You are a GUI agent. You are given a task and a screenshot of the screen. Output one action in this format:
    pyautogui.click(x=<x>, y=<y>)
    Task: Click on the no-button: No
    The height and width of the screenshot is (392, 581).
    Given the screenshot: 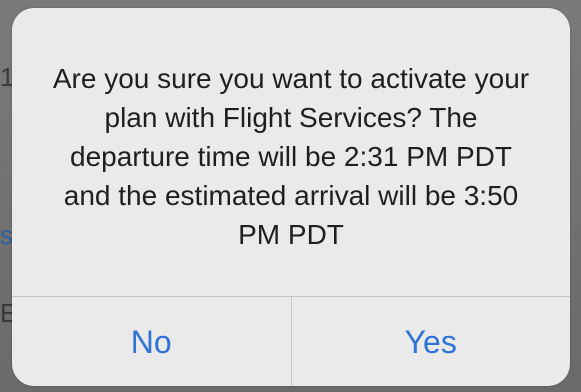 What is the action you would take?
    pyautogui.click(x=151, y=341)
    